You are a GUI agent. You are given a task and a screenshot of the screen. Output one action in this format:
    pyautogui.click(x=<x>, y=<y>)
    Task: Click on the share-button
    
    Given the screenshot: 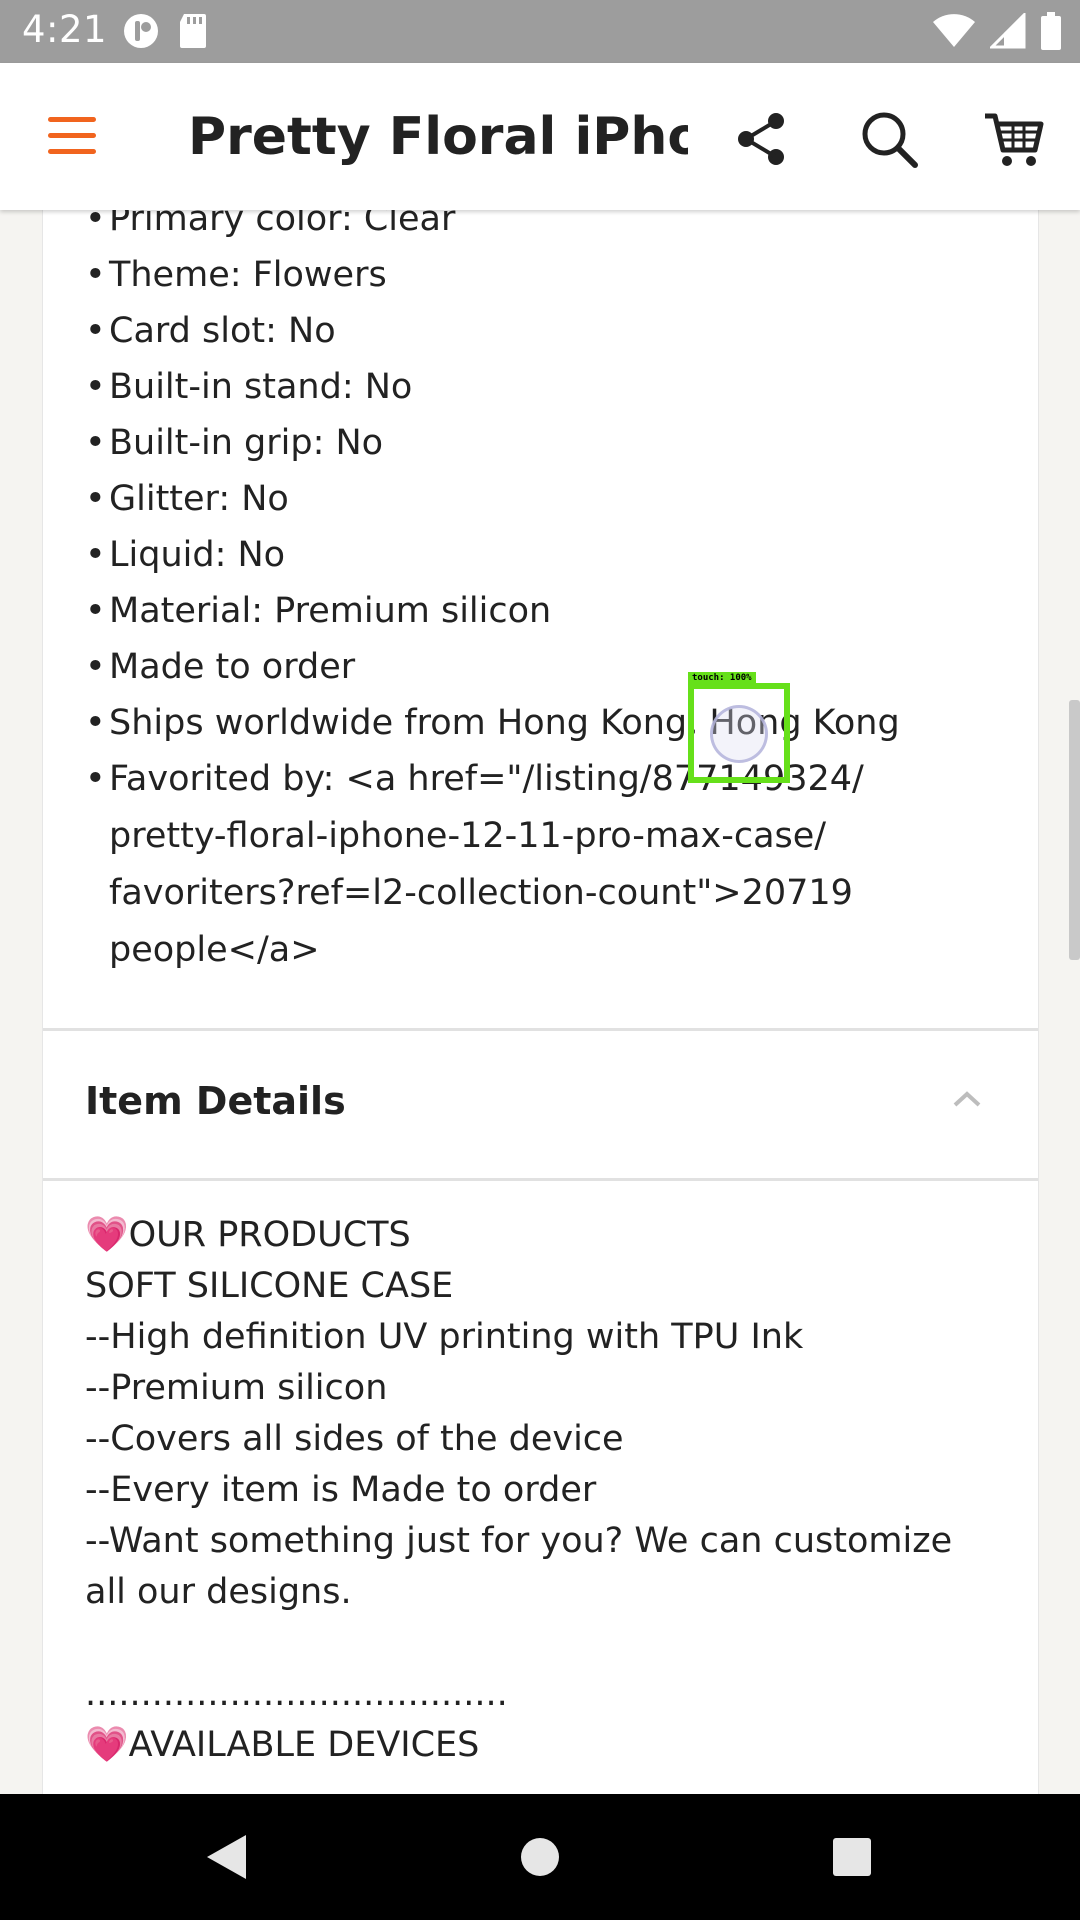 What is the action you would take?
    pyautogui.click(x=762, y=139)
    